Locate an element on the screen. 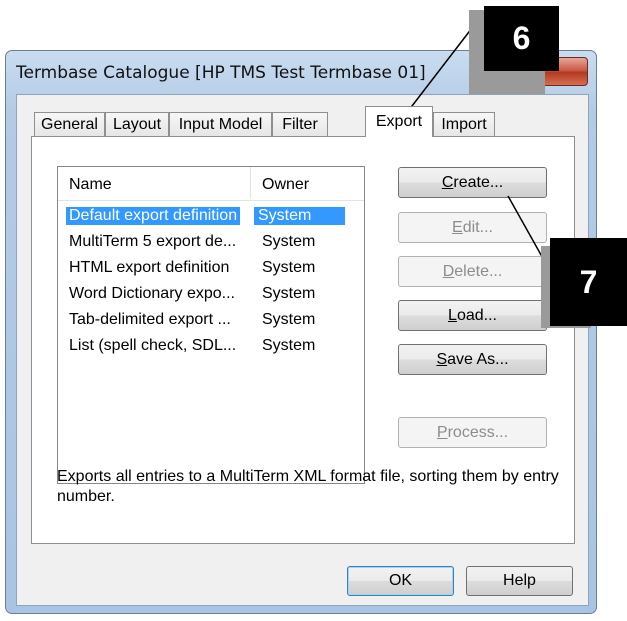 The width and height of the screenshot is (627, 621). callout-6: 6 is located at coordinates (521, 38).